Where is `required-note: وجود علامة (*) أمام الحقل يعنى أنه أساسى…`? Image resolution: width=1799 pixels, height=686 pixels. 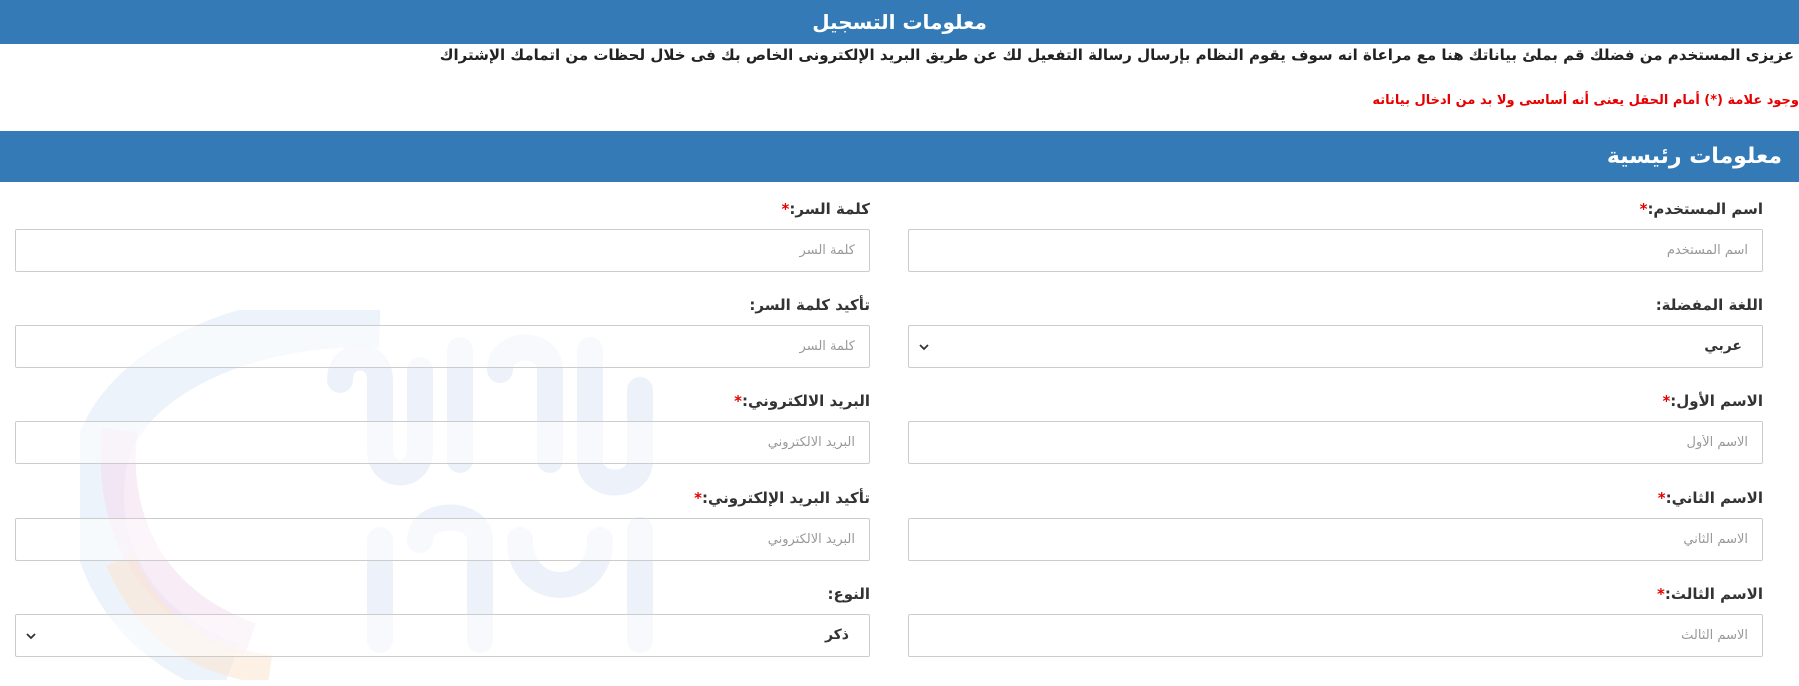 required-note: وجود علامة (*) أمام الحقل يعنى أنه أساسى… is located at coordinates (1585, 100).